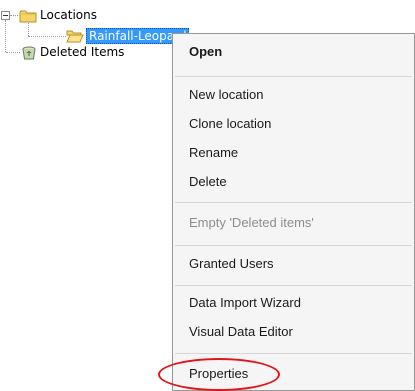 The height and width of the screenshot is (391, 415). Describe the element at coordinates (226, 94) in the screenshot. I see `menu-item-new-location: New location` at that location.